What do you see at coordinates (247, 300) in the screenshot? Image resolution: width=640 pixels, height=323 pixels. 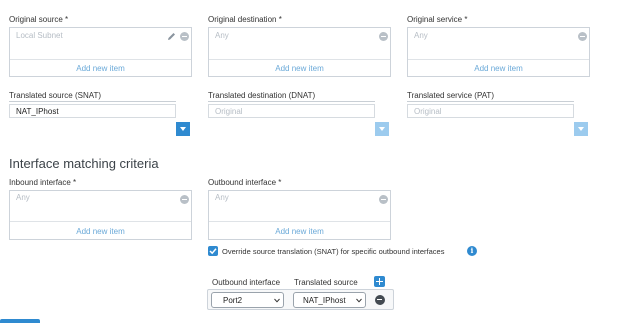 I see `mapping-outbound-select: Port2` at bounding box center [247, 300].